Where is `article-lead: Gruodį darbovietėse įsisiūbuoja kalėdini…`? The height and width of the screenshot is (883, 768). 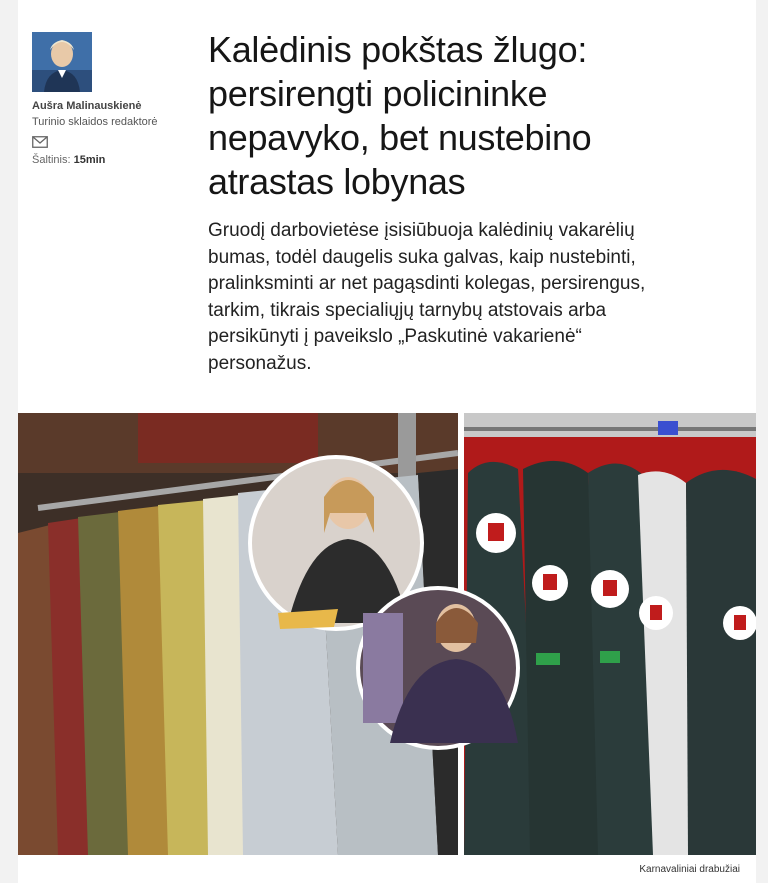
article-lead: Gruodį darbovietėse įsisiūbuoja kalėdini… is located at coordinates (427, 297).